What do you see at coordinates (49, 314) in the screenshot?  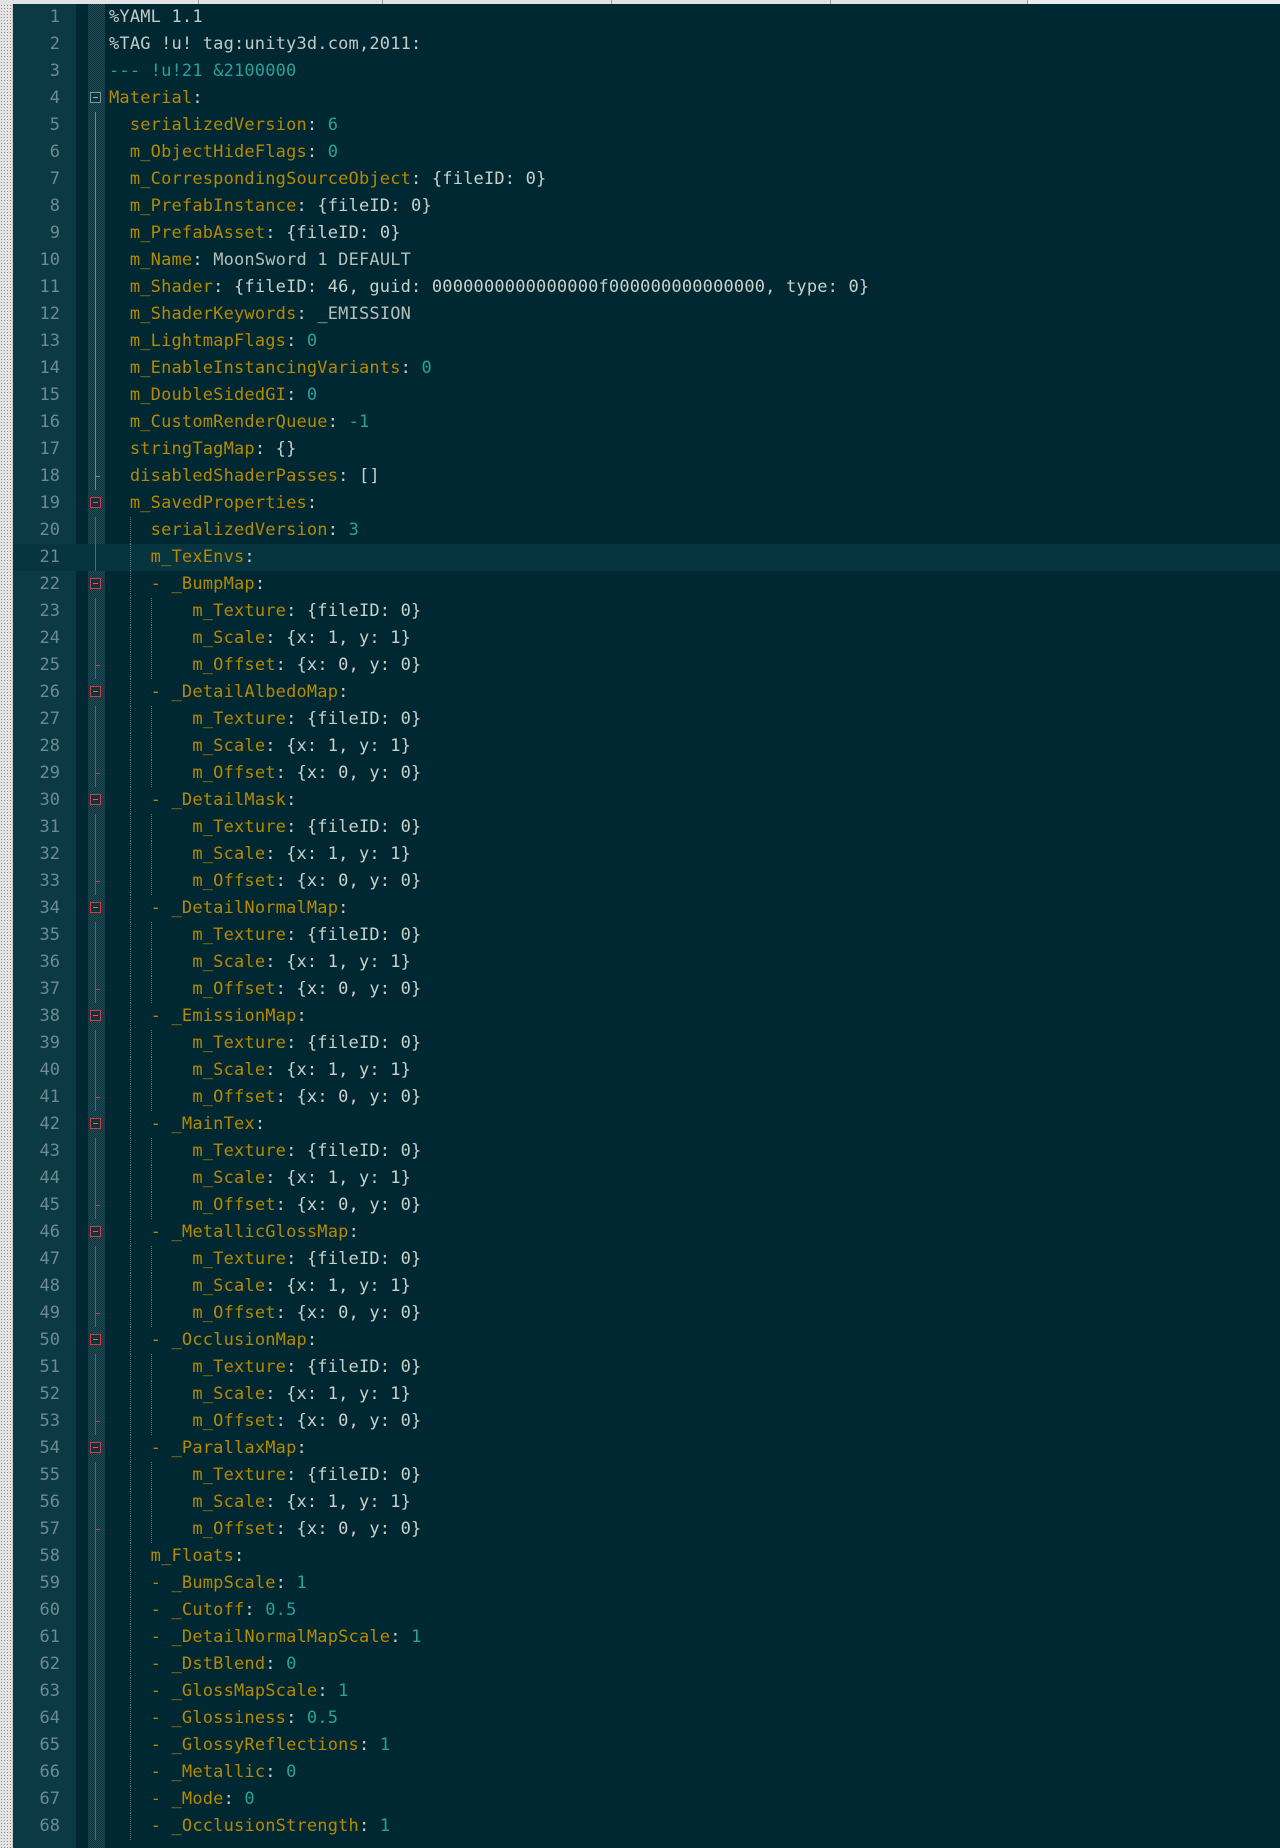 I see `line-number: 12` at bounding box center [49, 314].